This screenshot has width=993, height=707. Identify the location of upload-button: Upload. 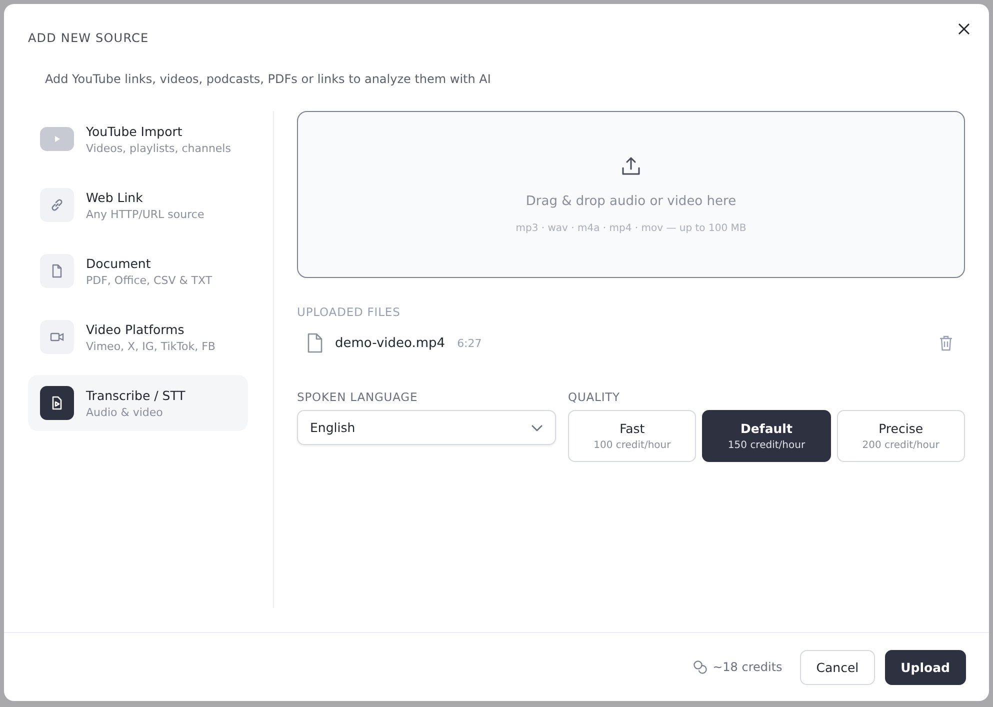
(925, 667).